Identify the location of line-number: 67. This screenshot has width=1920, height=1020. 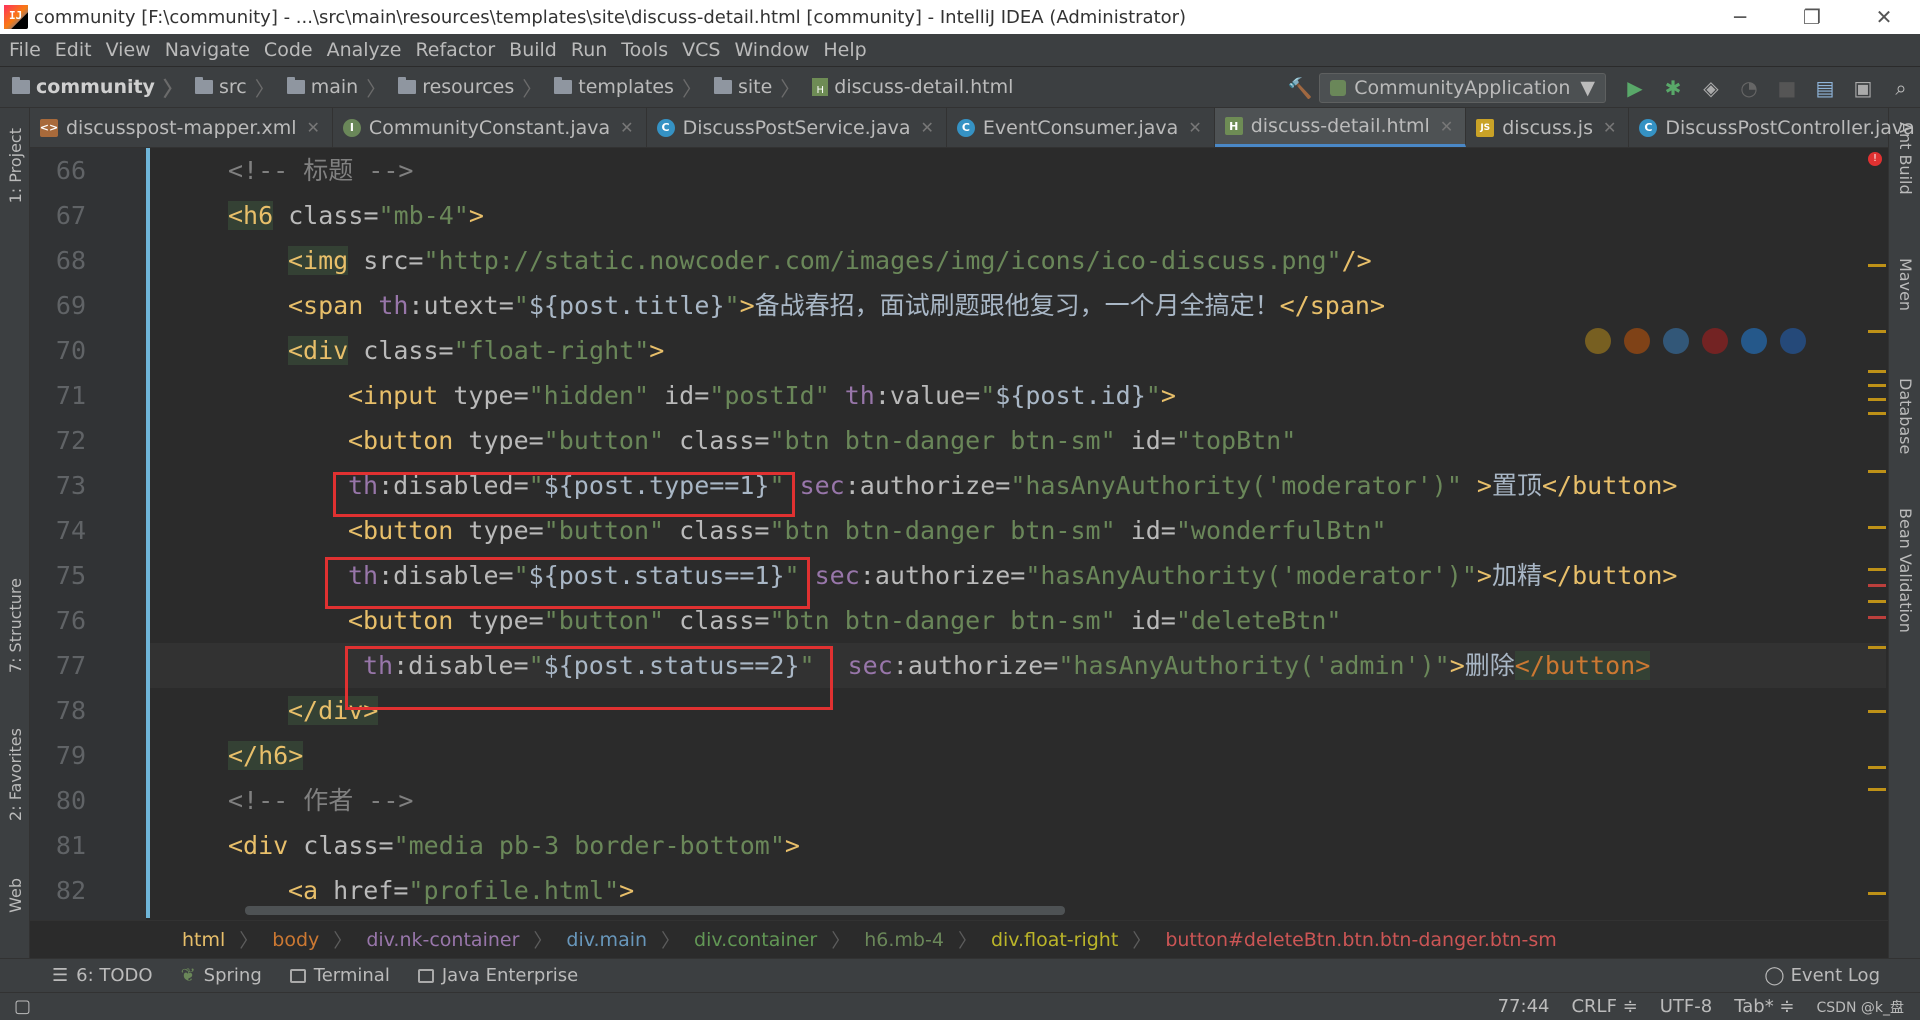
(70, 215).